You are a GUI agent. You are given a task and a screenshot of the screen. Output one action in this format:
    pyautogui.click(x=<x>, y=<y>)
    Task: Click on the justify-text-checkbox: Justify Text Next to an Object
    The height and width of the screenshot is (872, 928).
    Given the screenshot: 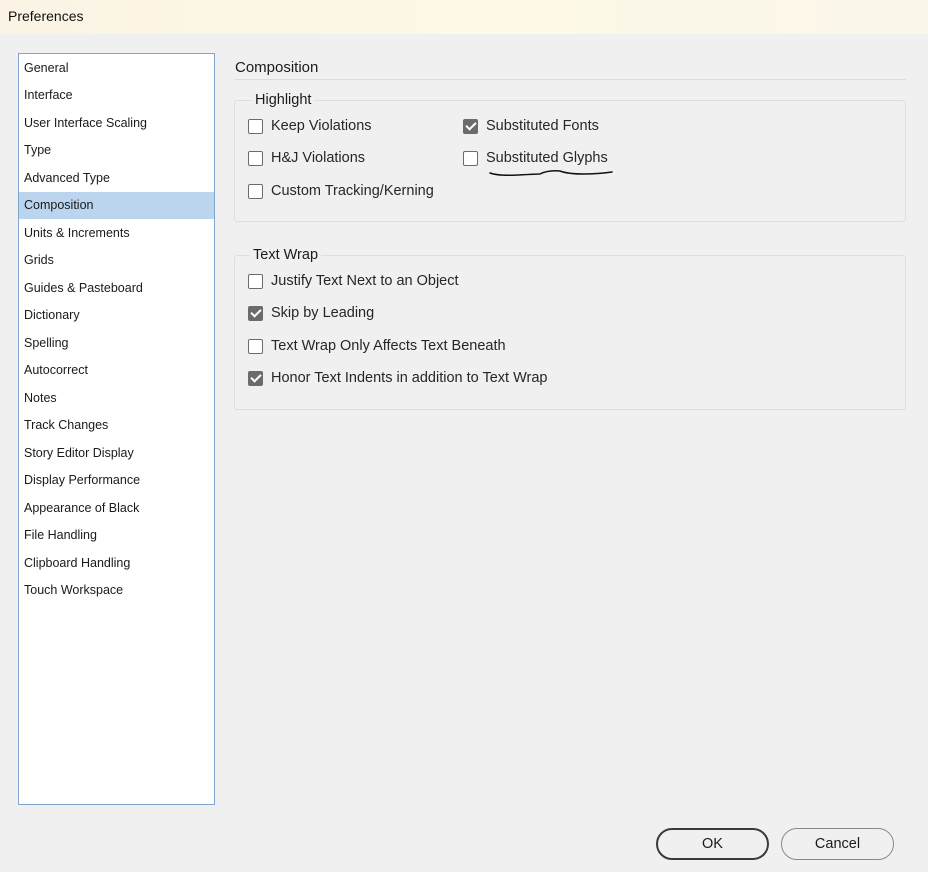 What is the action you would take?
    pyautogui.click(x=353, y=281)
    